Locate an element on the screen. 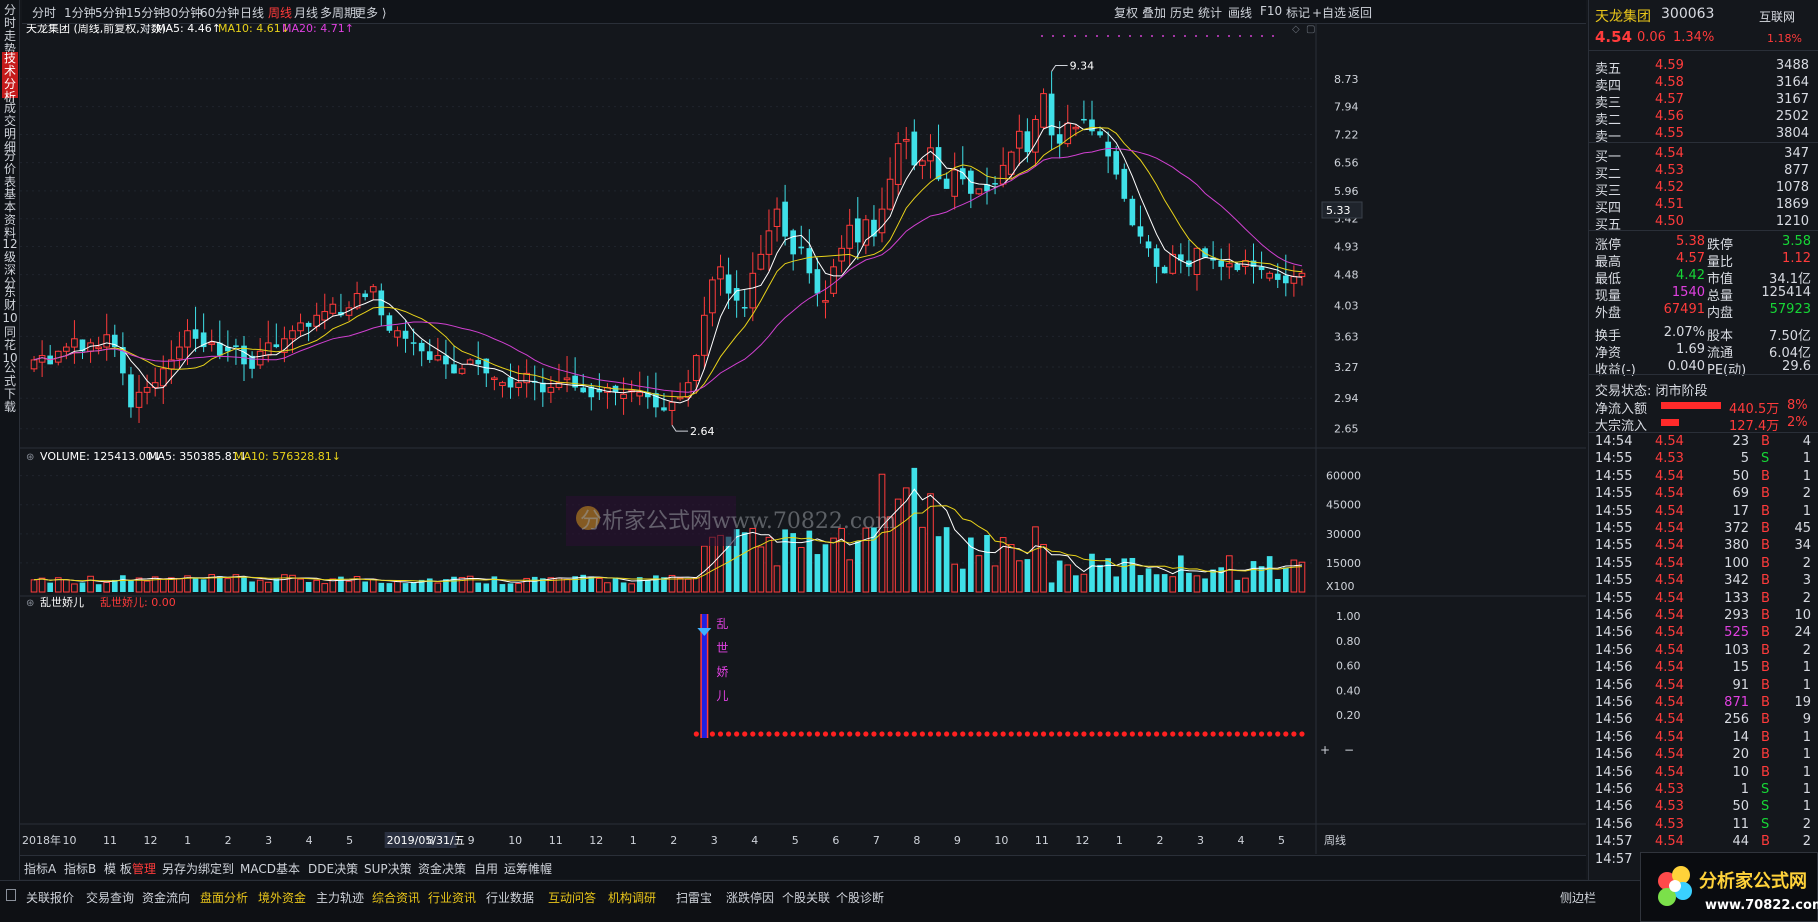 The height and width of the screenshot is (922, 1818). zoom-in-icon: + is located at coordinates (1325, 750).